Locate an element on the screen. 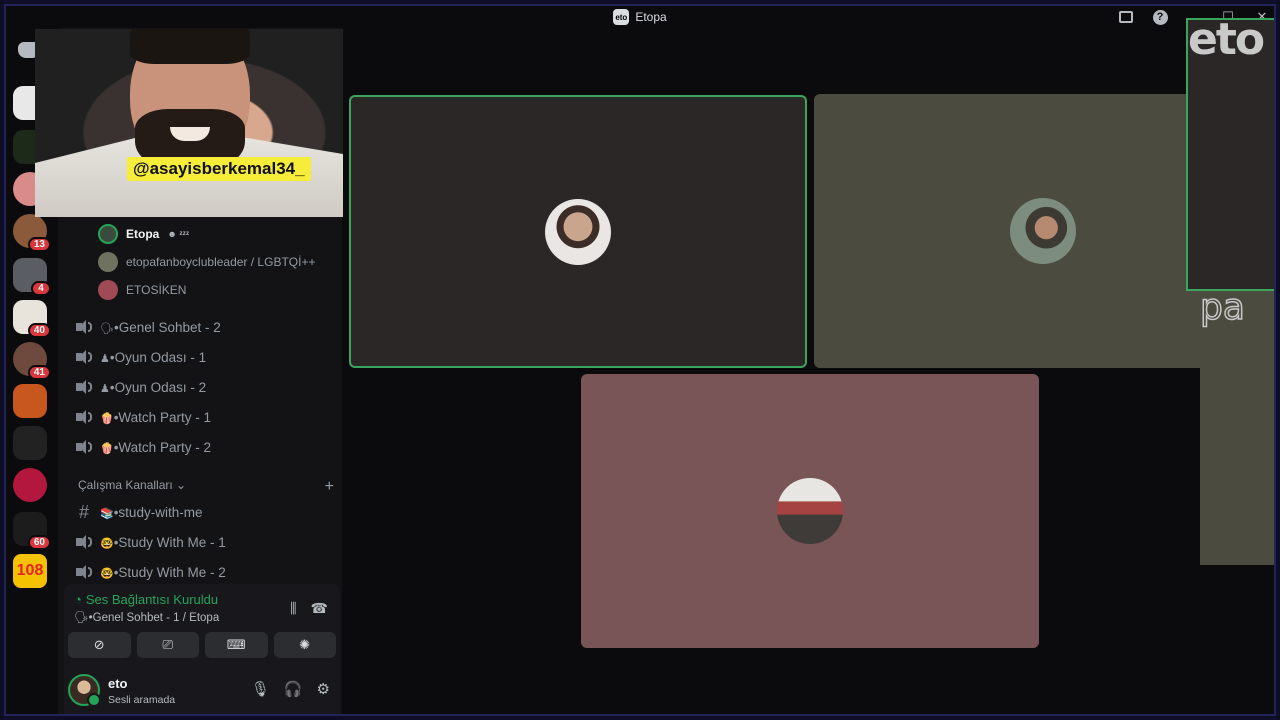  voice-channel: 🤓•Study With Me - 2 is located at coordinates (151, 572).